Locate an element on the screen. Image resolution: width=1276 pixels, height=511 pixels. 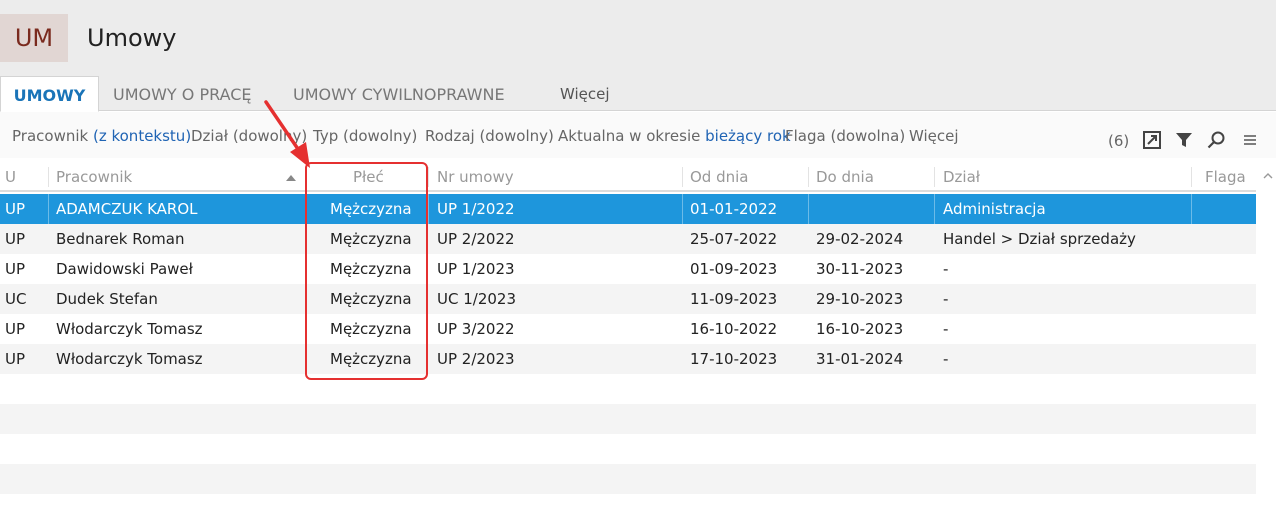
tab-umowy-cywilnoprawne: UMOWY CYWILNOPRAWNE is located at coordinates (399, 93).